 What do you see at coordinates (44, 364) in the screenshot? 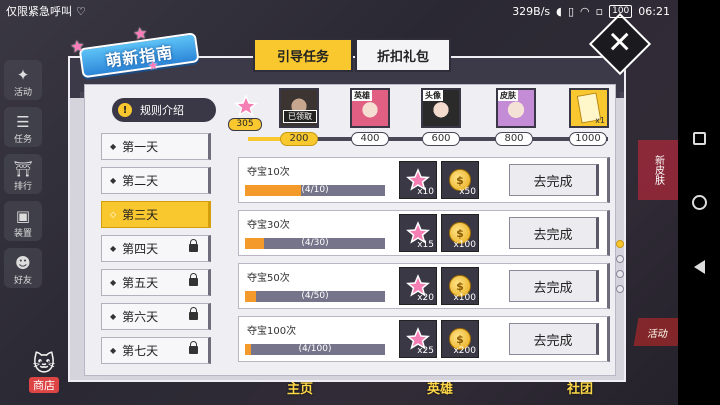
I see `lucky-cat-icon: 🐱` at bounding box center [44, 364].